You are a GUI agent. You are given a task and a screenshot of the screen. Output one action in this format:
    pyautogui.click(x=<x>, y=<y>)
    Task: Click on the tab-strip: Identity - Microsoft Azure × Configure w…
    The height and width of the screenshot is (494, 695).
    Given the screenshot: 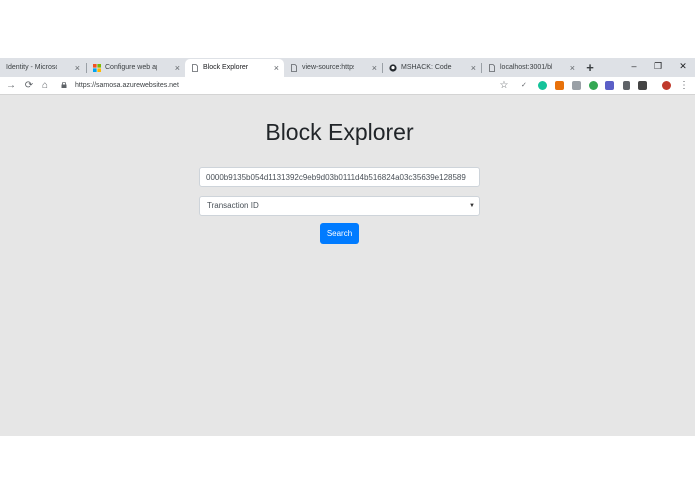 What is the action you would take?
    pyautogui.click(x=347, y=67)
    